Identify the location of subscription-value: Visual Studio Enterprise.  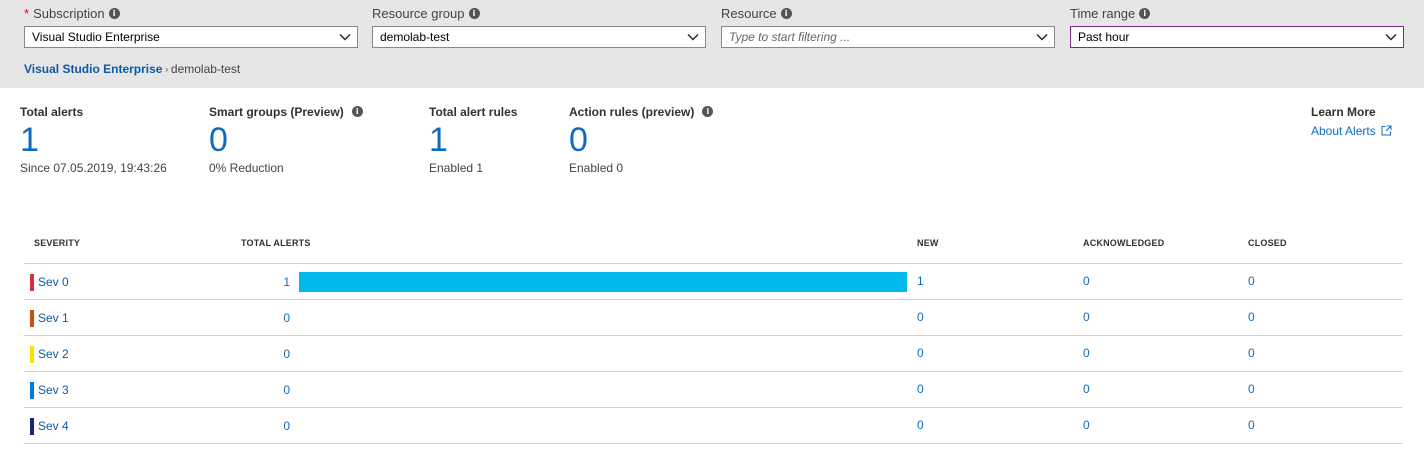
(96, 37).